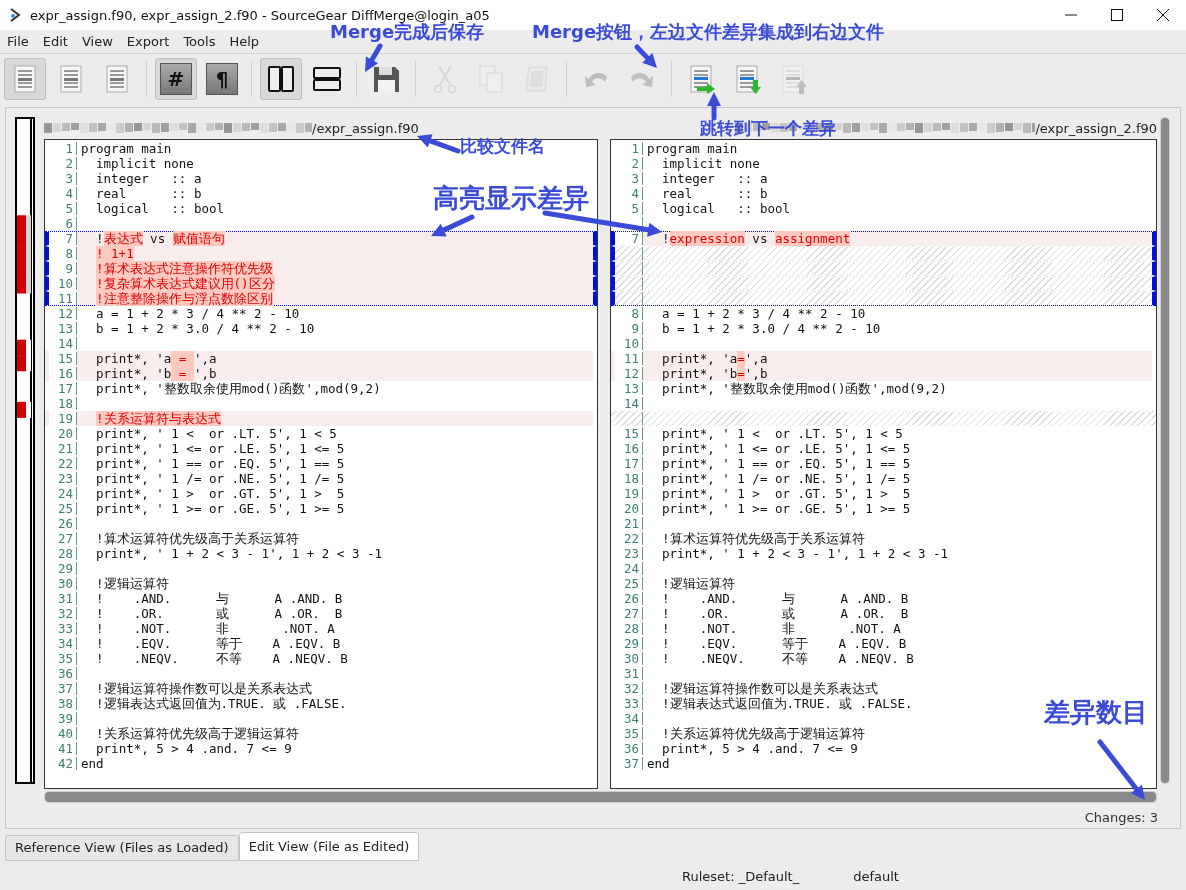 The height and width of the screenshot is (890, 1186). I want to click on line-number: 19, so click(629, 493).